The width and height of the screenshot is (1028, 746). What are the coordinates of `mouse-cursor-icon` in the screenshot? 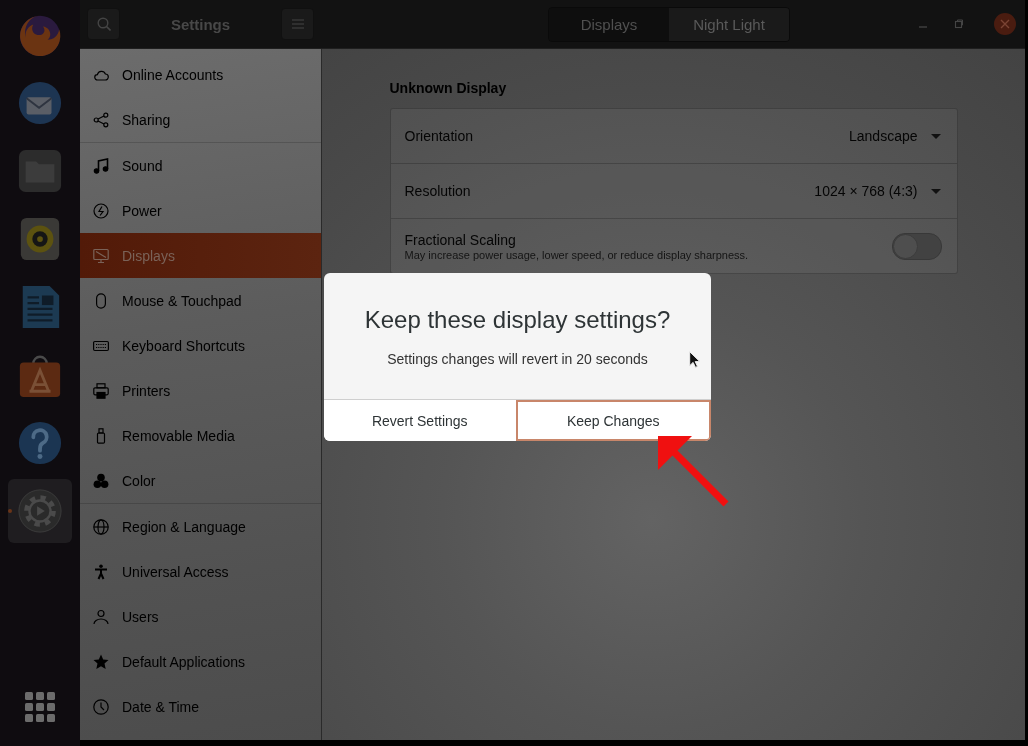 It's located at (694, 359).